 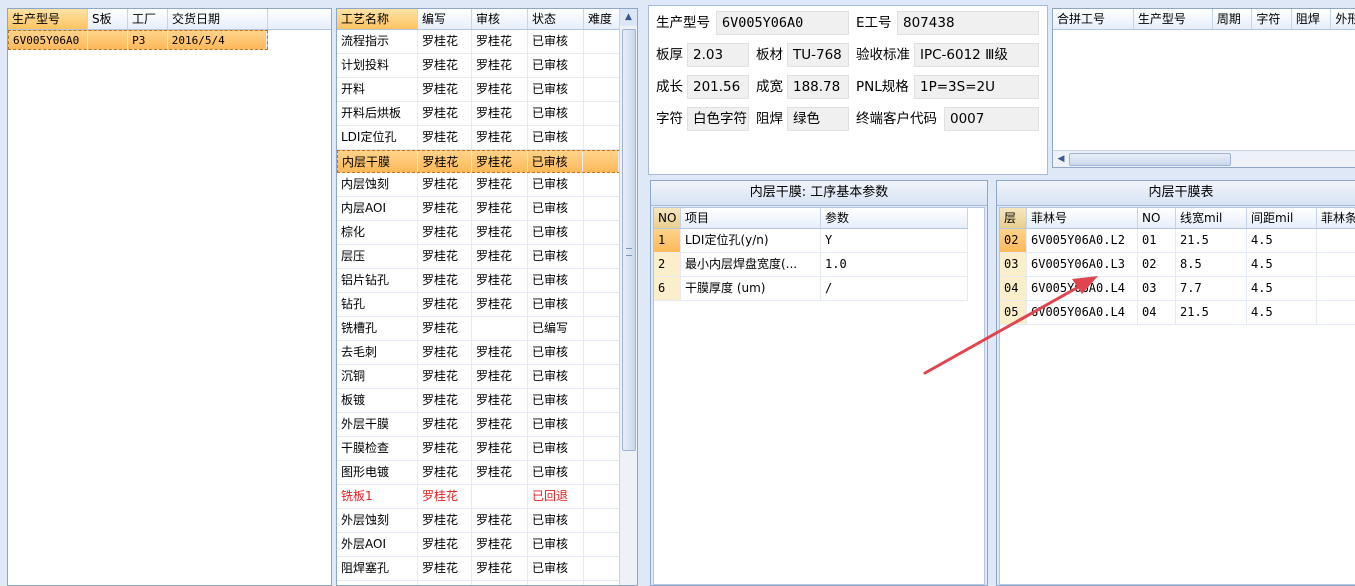 What do you see at coordinates (478, 521) in the screenshot?
I see `table-row: 外层蚀刻 罗桂花 罗桂花 已审核` at bounding box center [478, 521].